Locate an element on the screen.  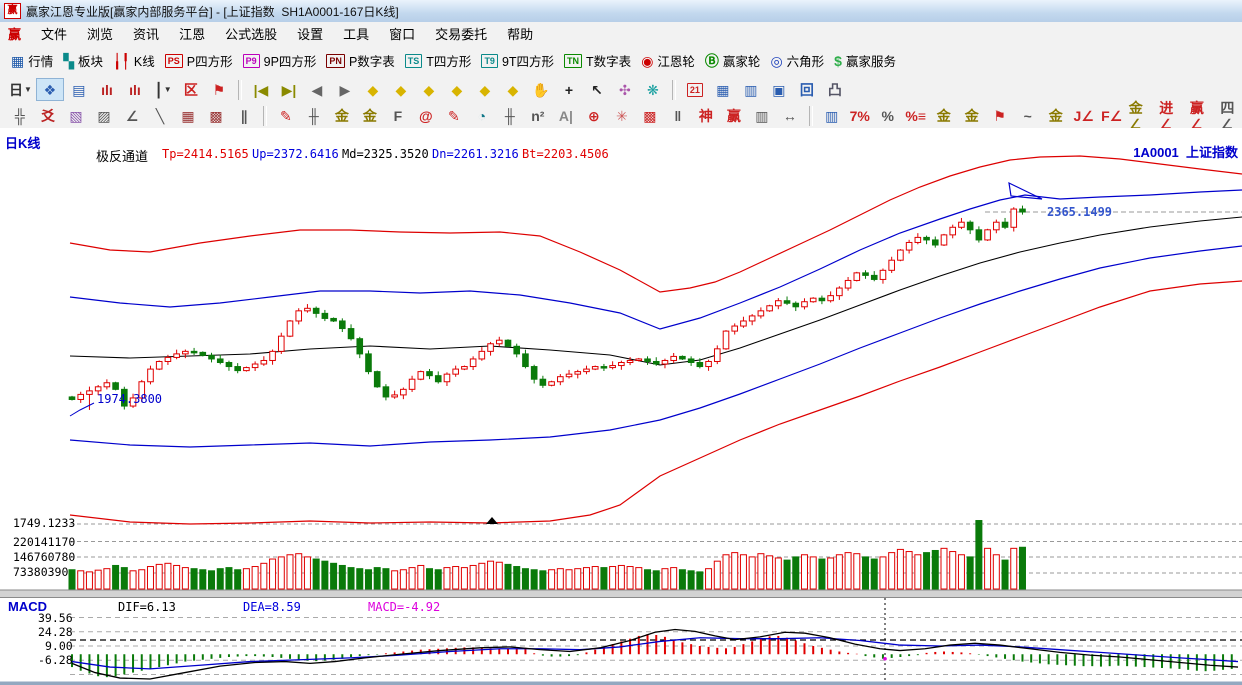
menu-item-news: 资讯 is located at coordinates (146, 33).